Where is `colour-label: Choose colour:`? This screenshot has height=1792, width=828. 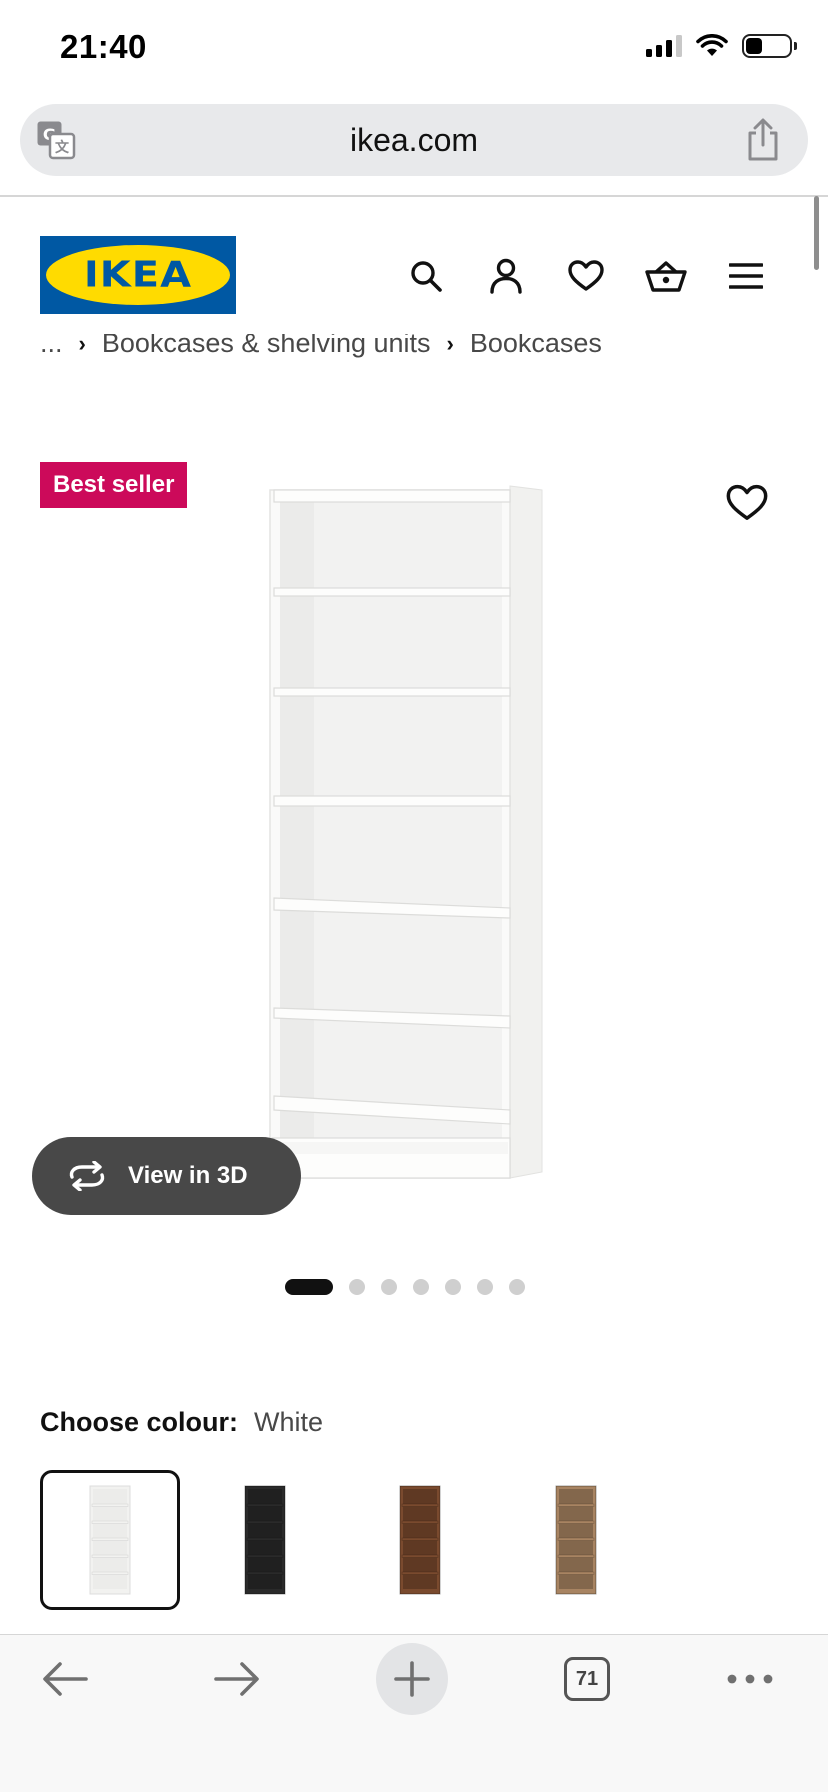
colour-label: Choose colour: is located at coordinates (139, 1422).